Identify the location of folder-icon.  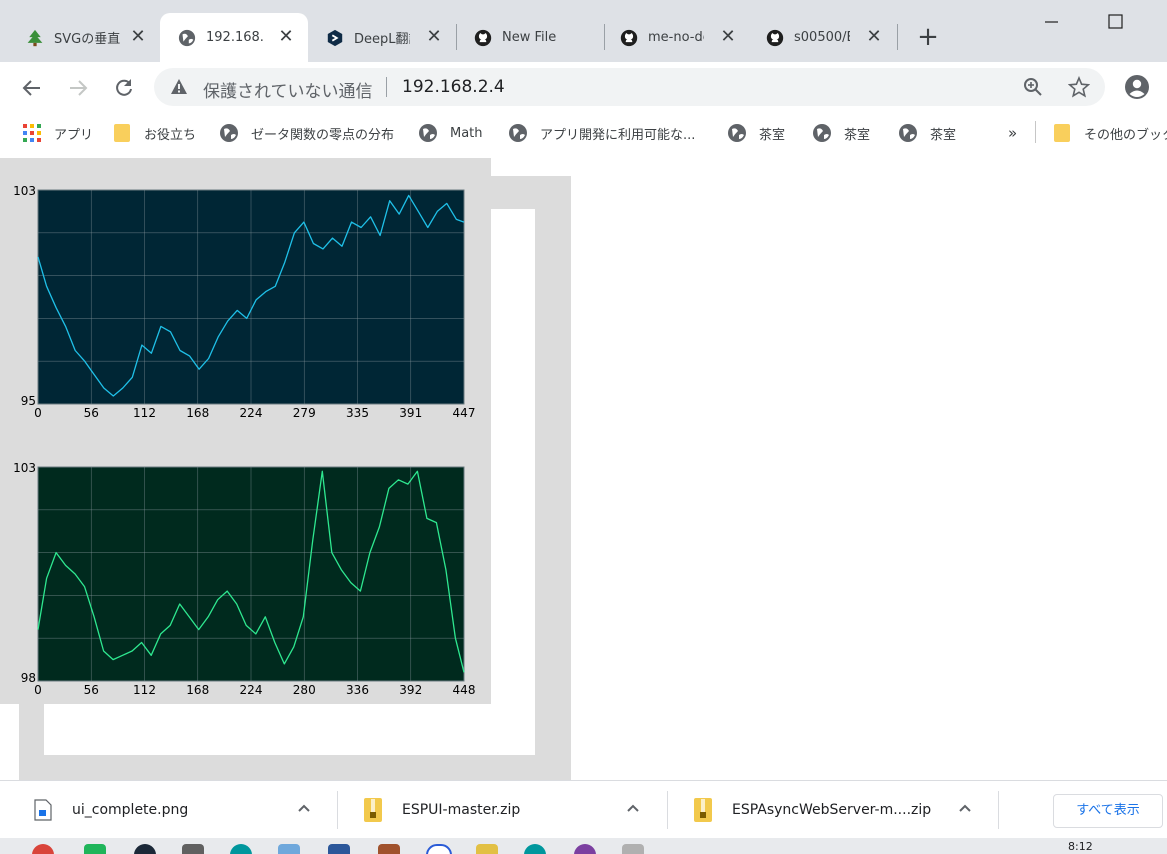
(1062, 133).